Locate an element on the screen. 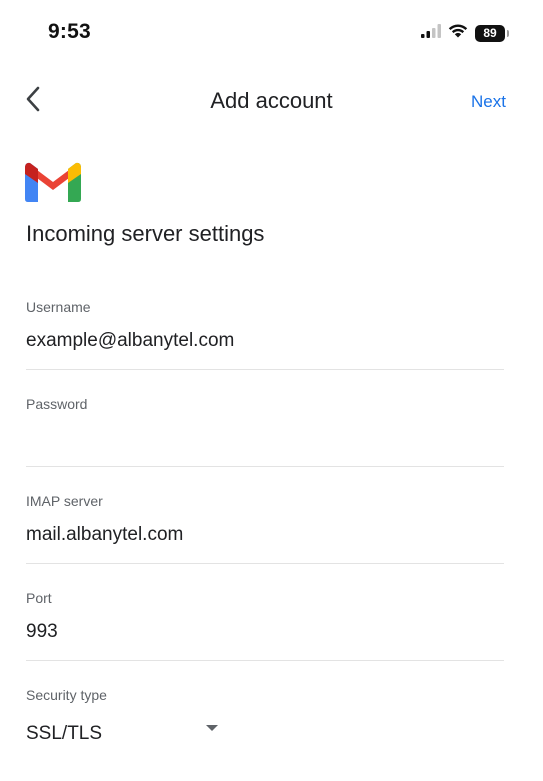 This screenshot has height=781, width=543. app-bar: Add account Next is located at coordinates (271, 101).